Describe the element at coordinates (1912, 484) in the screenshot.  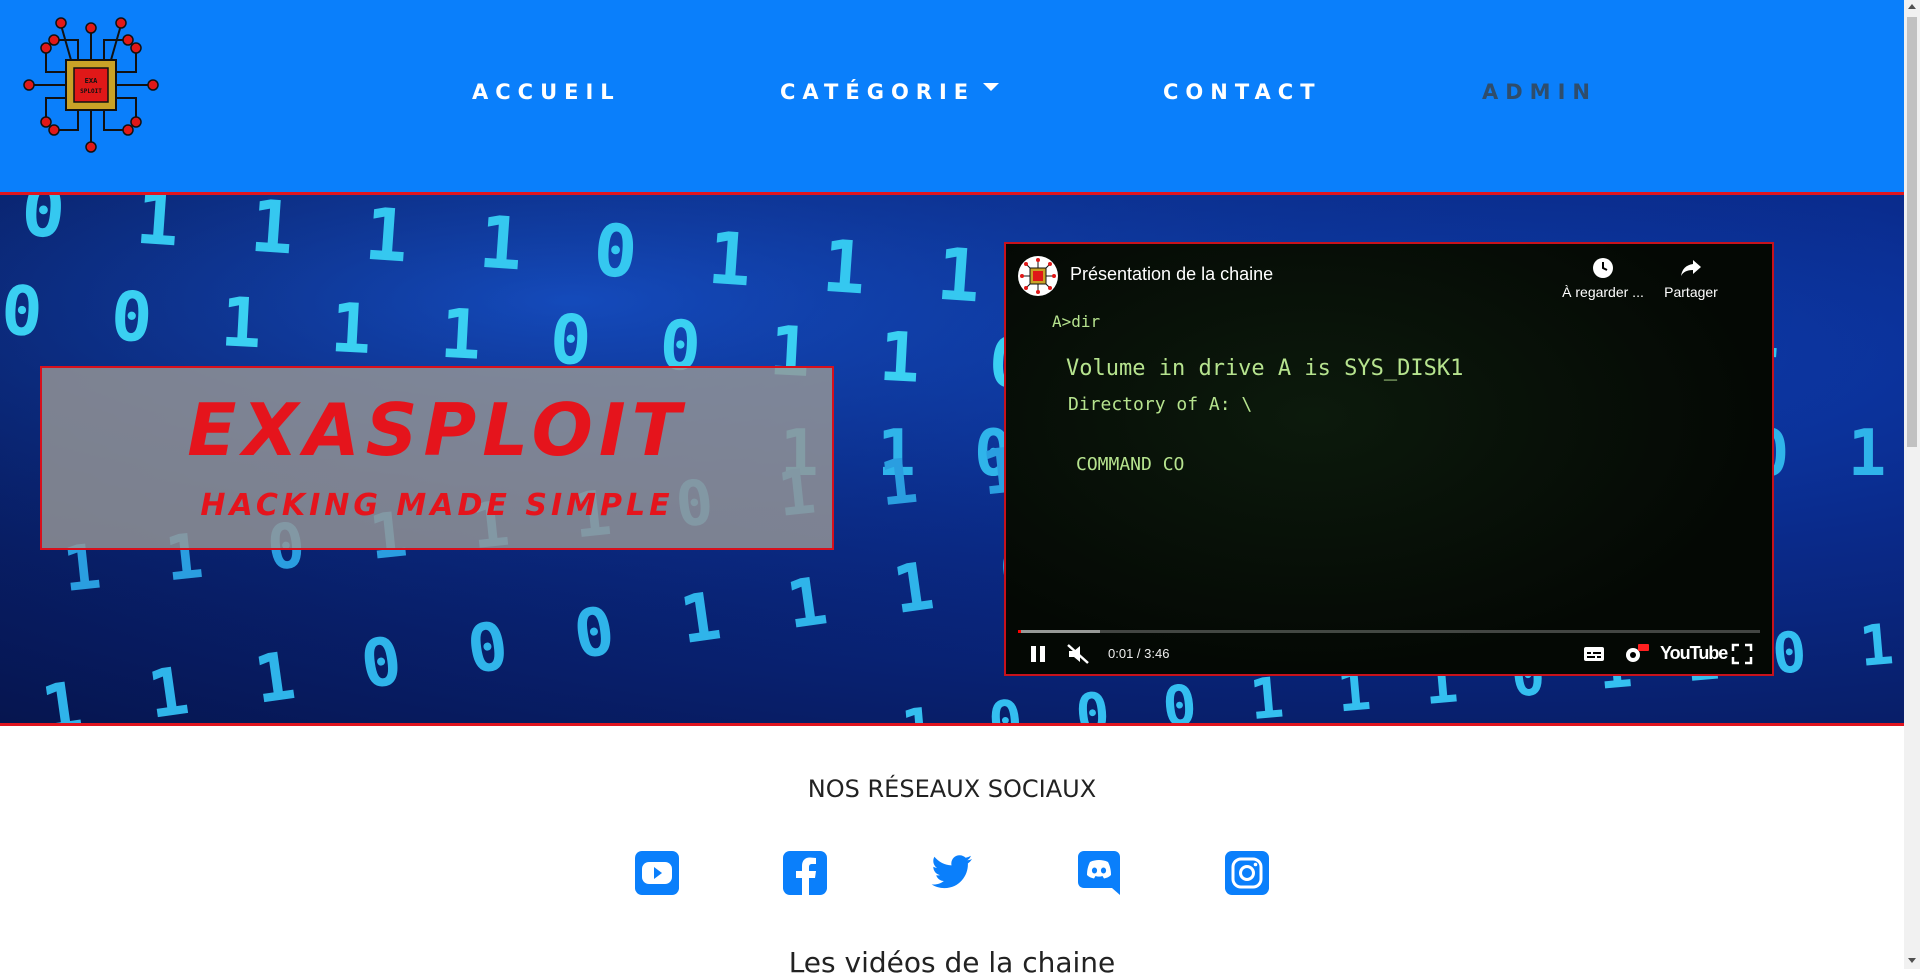
I see `page-scrollbar` at that location.